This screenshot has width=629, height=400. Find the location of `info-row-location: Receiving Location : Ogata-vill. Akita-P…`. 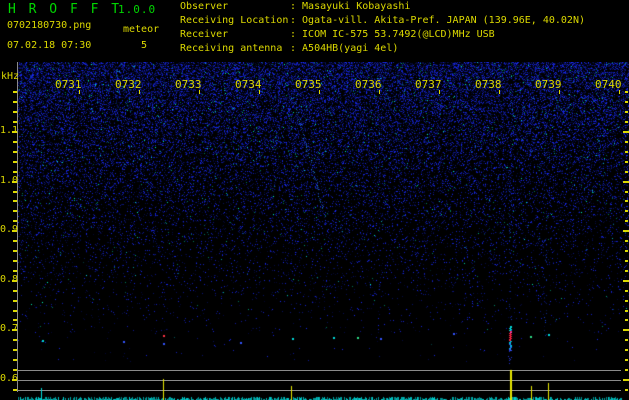

info-row-location: Receiving Location : Ogata-vill. Akita-P… is located at coordinates (382, 21).